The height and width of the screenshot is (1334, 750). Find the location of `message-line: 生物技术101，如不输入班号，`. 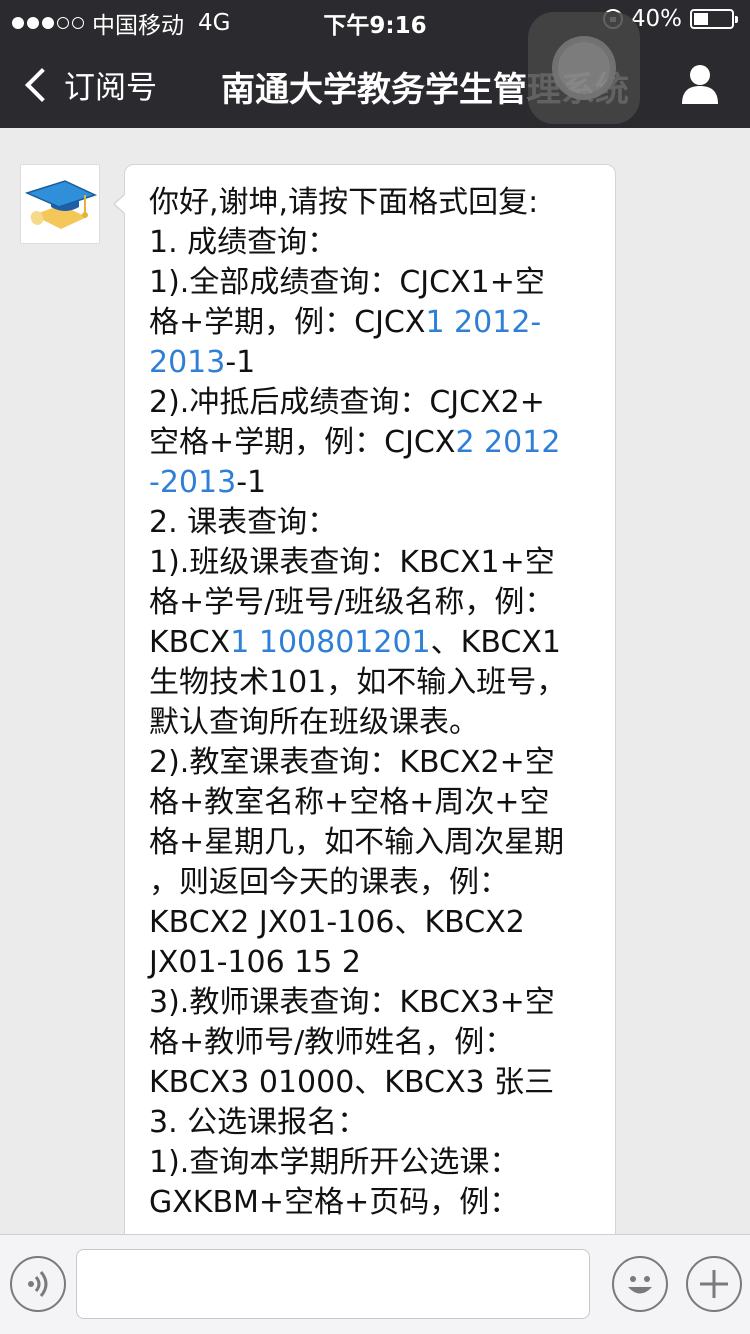

message-line: 生物技术101，如不输入班号， is located at coordinates (377, 683).